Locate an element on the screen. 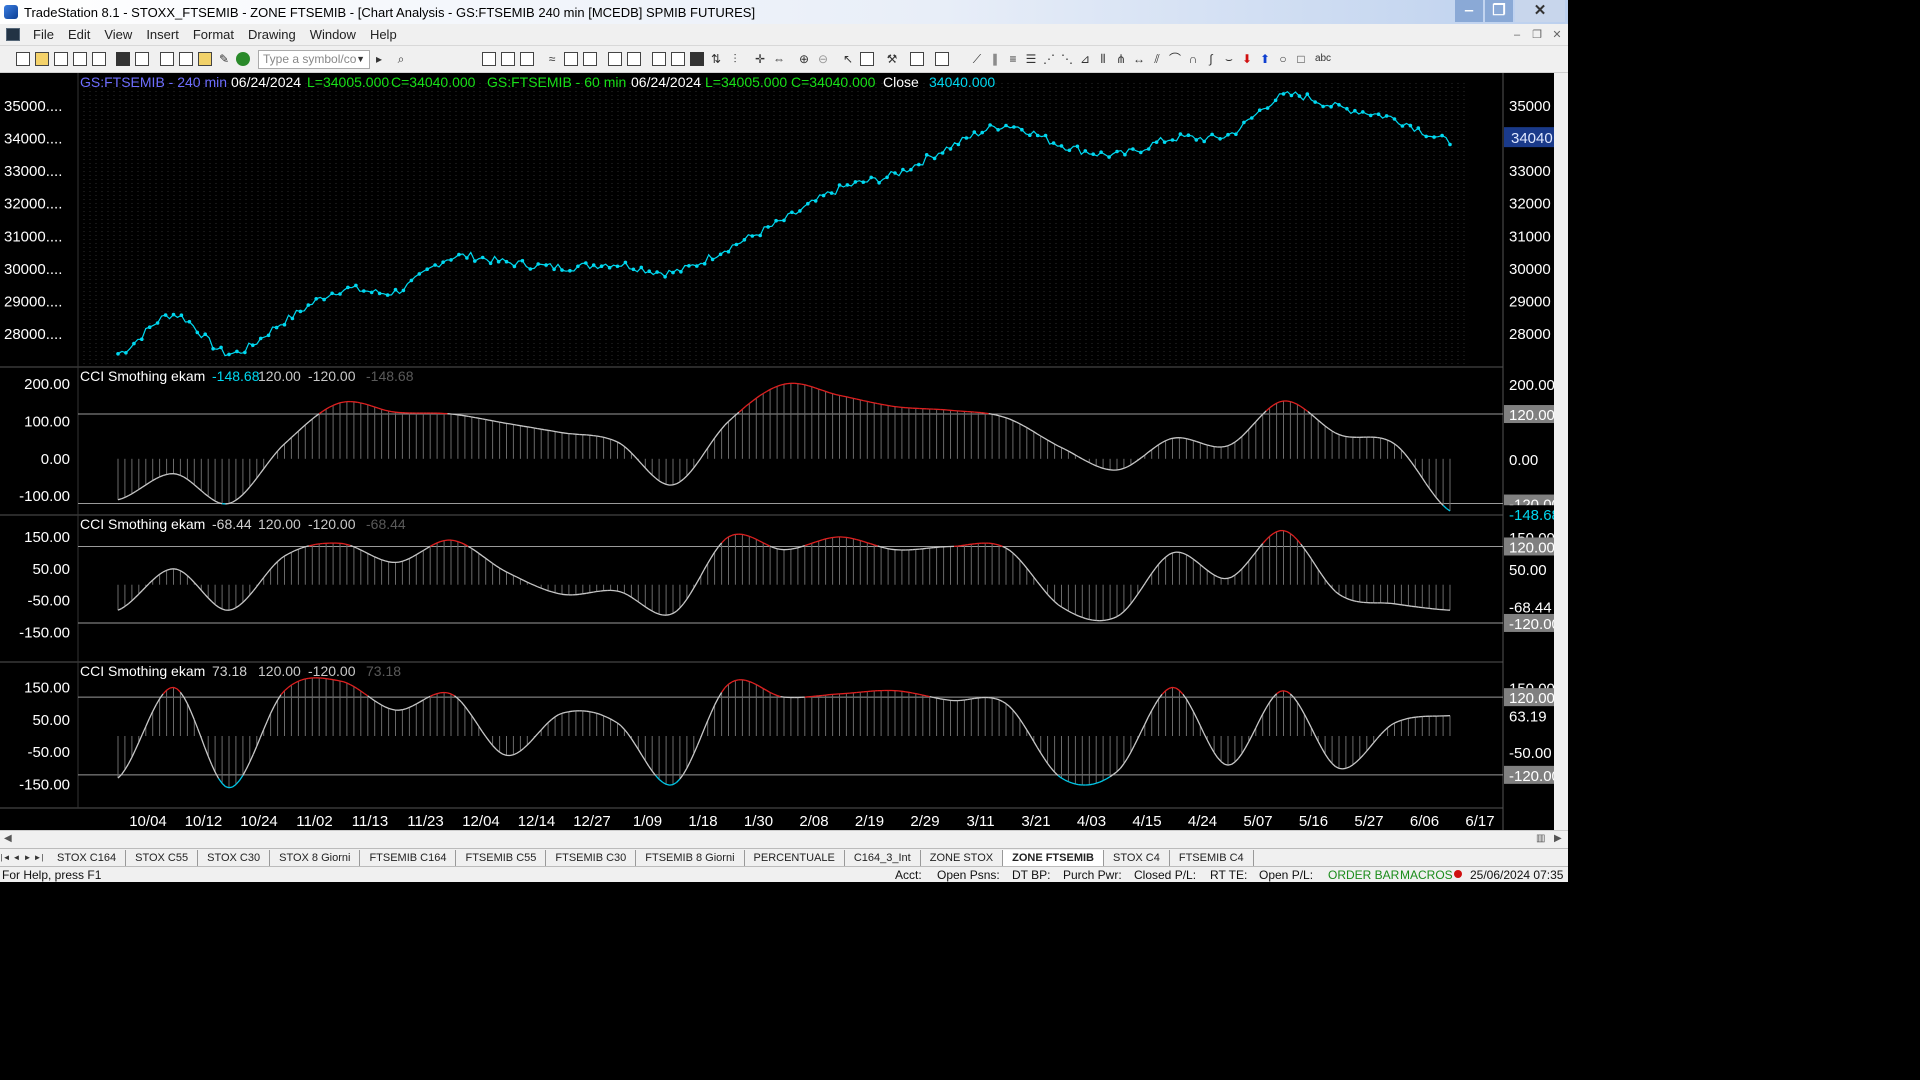 This screenshot has height=1080, width=1920. curve-icon: ⌣ is located at coordinates (1229, 59).